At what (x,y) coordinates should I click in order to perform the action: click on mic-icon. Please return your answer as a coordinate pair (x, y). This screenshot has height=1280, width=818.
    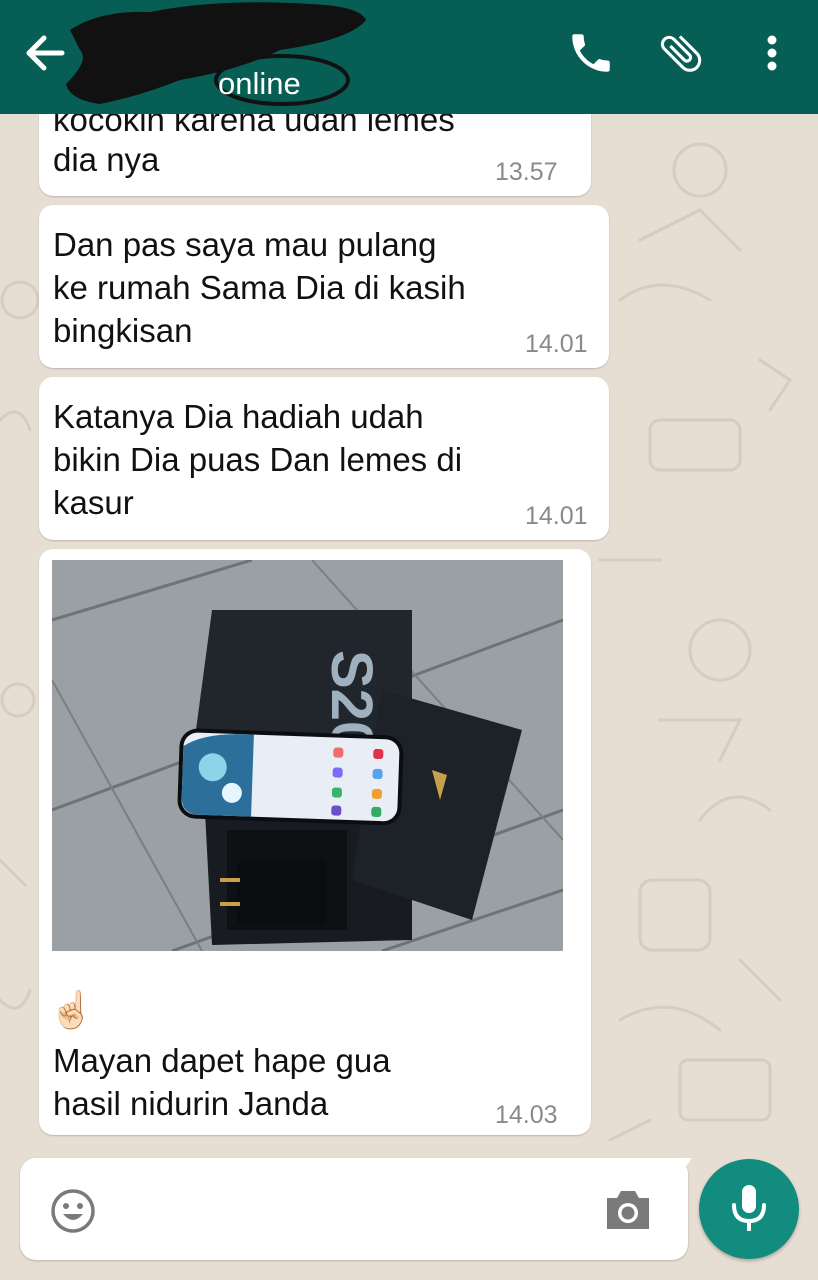
    Looking at the image, I should click on (749, 1208).